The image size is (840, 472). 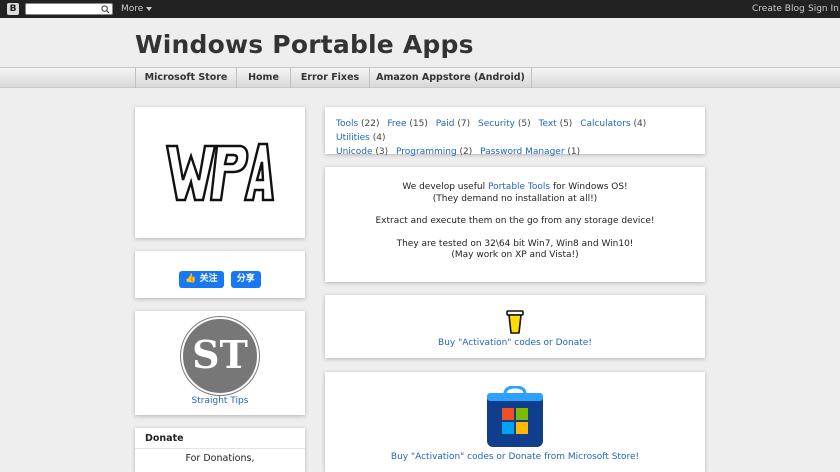 What do you see at coordinates (304, 44) in the screenshot?
I see `site-title: Windows Portable Apps` at bounding box center [304, 44].